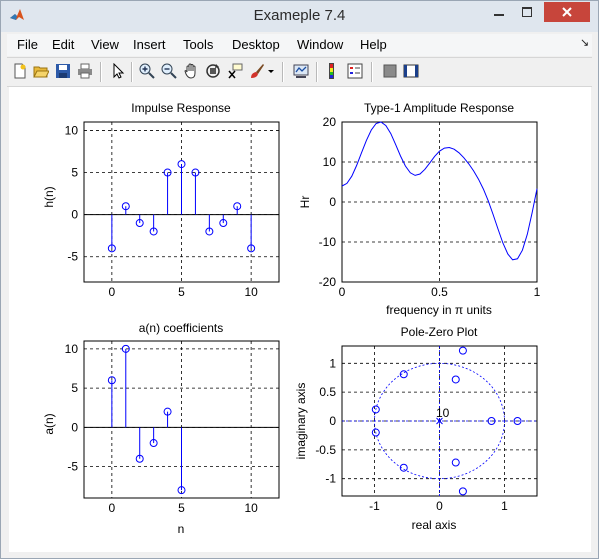 Image resolution: width=599 pixels, height=559 pixels. What do you see at coordinates (439, 506) in the screenshot?
I see `polezero-xtick-label: 0` at bounding box center [439, 506].